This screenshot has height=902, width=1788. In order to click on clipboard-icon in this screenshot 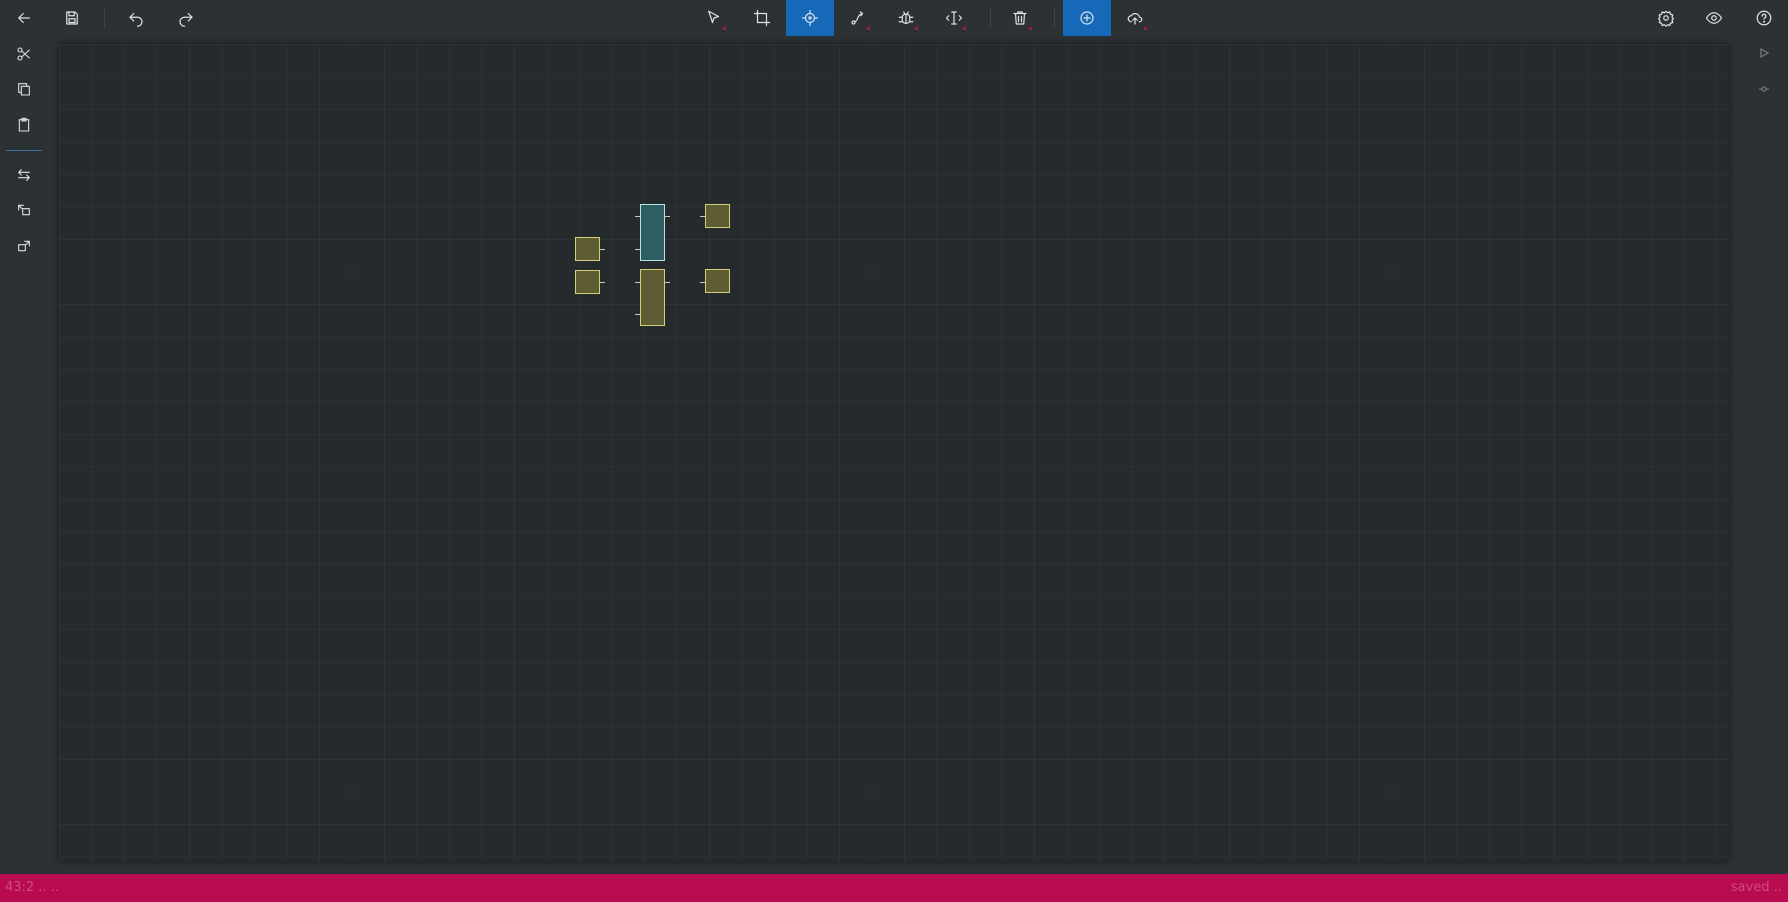, I will do `click(24, 125)`.